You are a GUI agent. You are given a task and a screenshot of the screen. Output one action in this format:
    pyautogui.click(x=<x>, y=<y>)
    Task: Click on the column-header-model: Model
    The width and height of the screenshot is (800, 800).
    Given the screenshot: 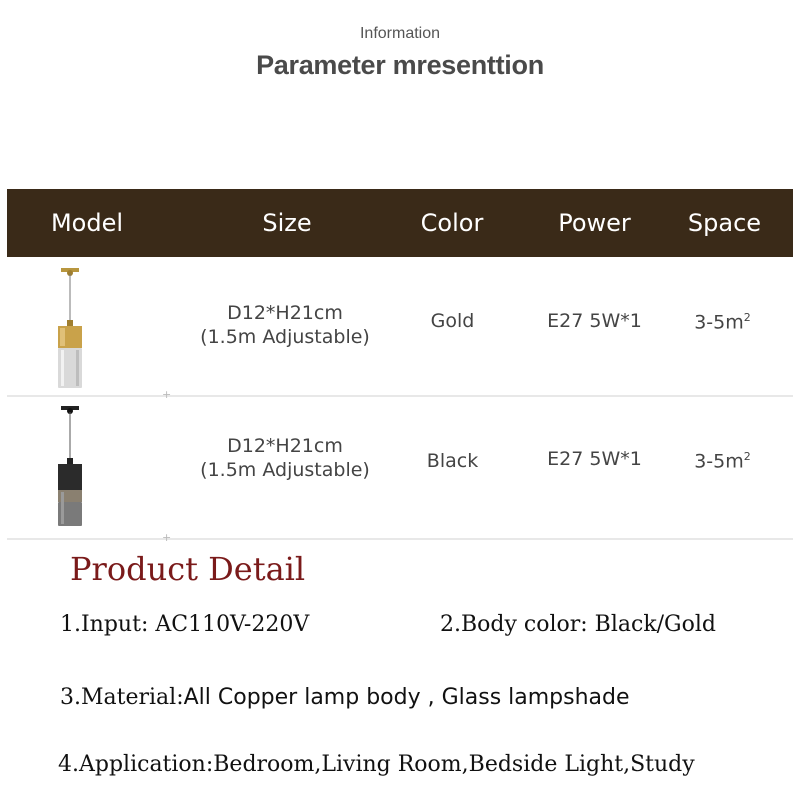 What is the action you would take?
    pyautogui.click(x=87, y=223)
    